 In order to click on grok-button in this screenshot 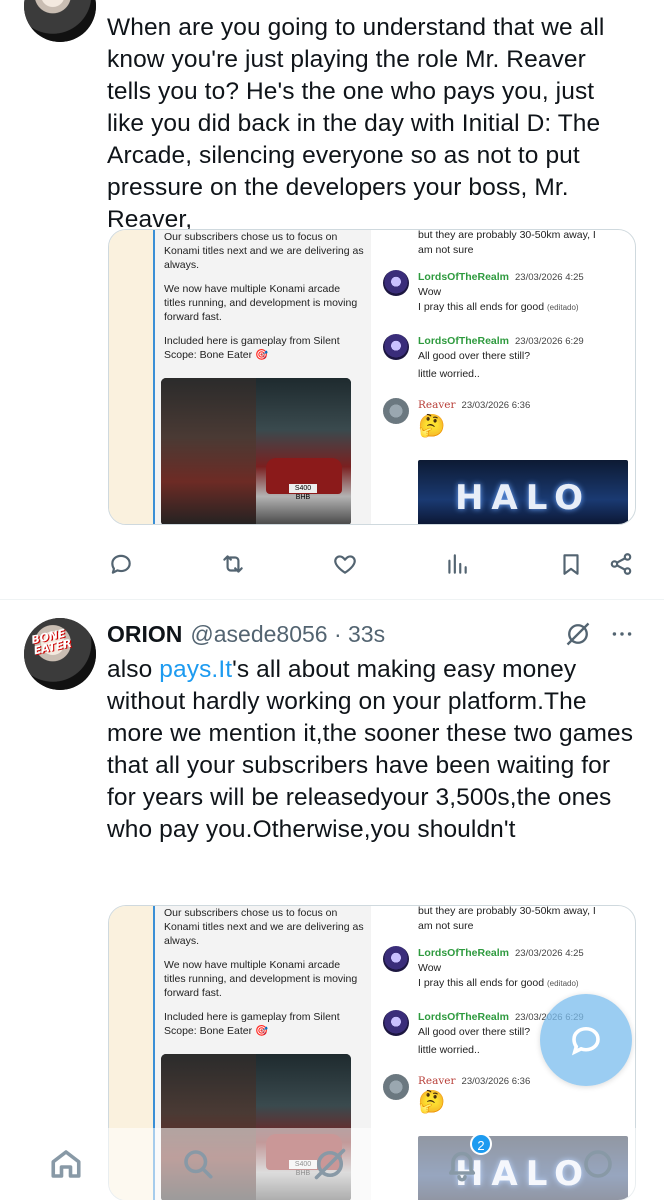, I will do `click(578, 634)`.